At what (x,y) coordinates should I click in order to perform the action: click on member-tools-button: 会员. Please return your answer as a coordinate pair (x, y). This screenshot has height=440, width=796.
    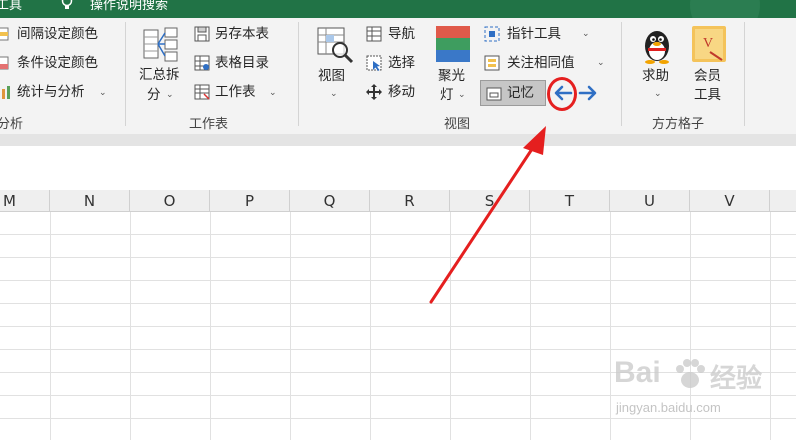
    Looking at the image, I should click on (707, 76).